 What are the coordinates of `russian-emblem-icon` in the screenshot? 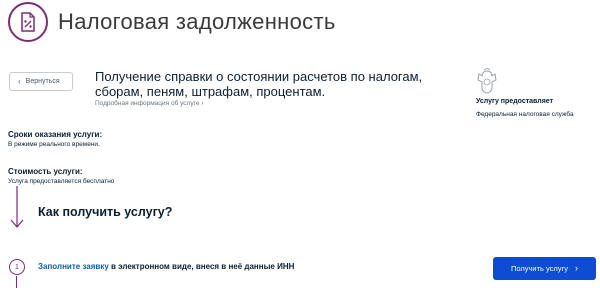 It's located at (487, 80).